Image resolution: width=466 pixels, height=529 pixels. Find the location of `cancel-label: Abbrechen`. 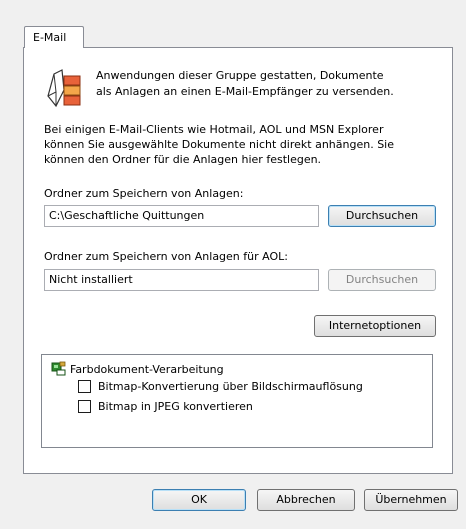

cancel-label: Abbrechen is located at coordinates (306, 499).